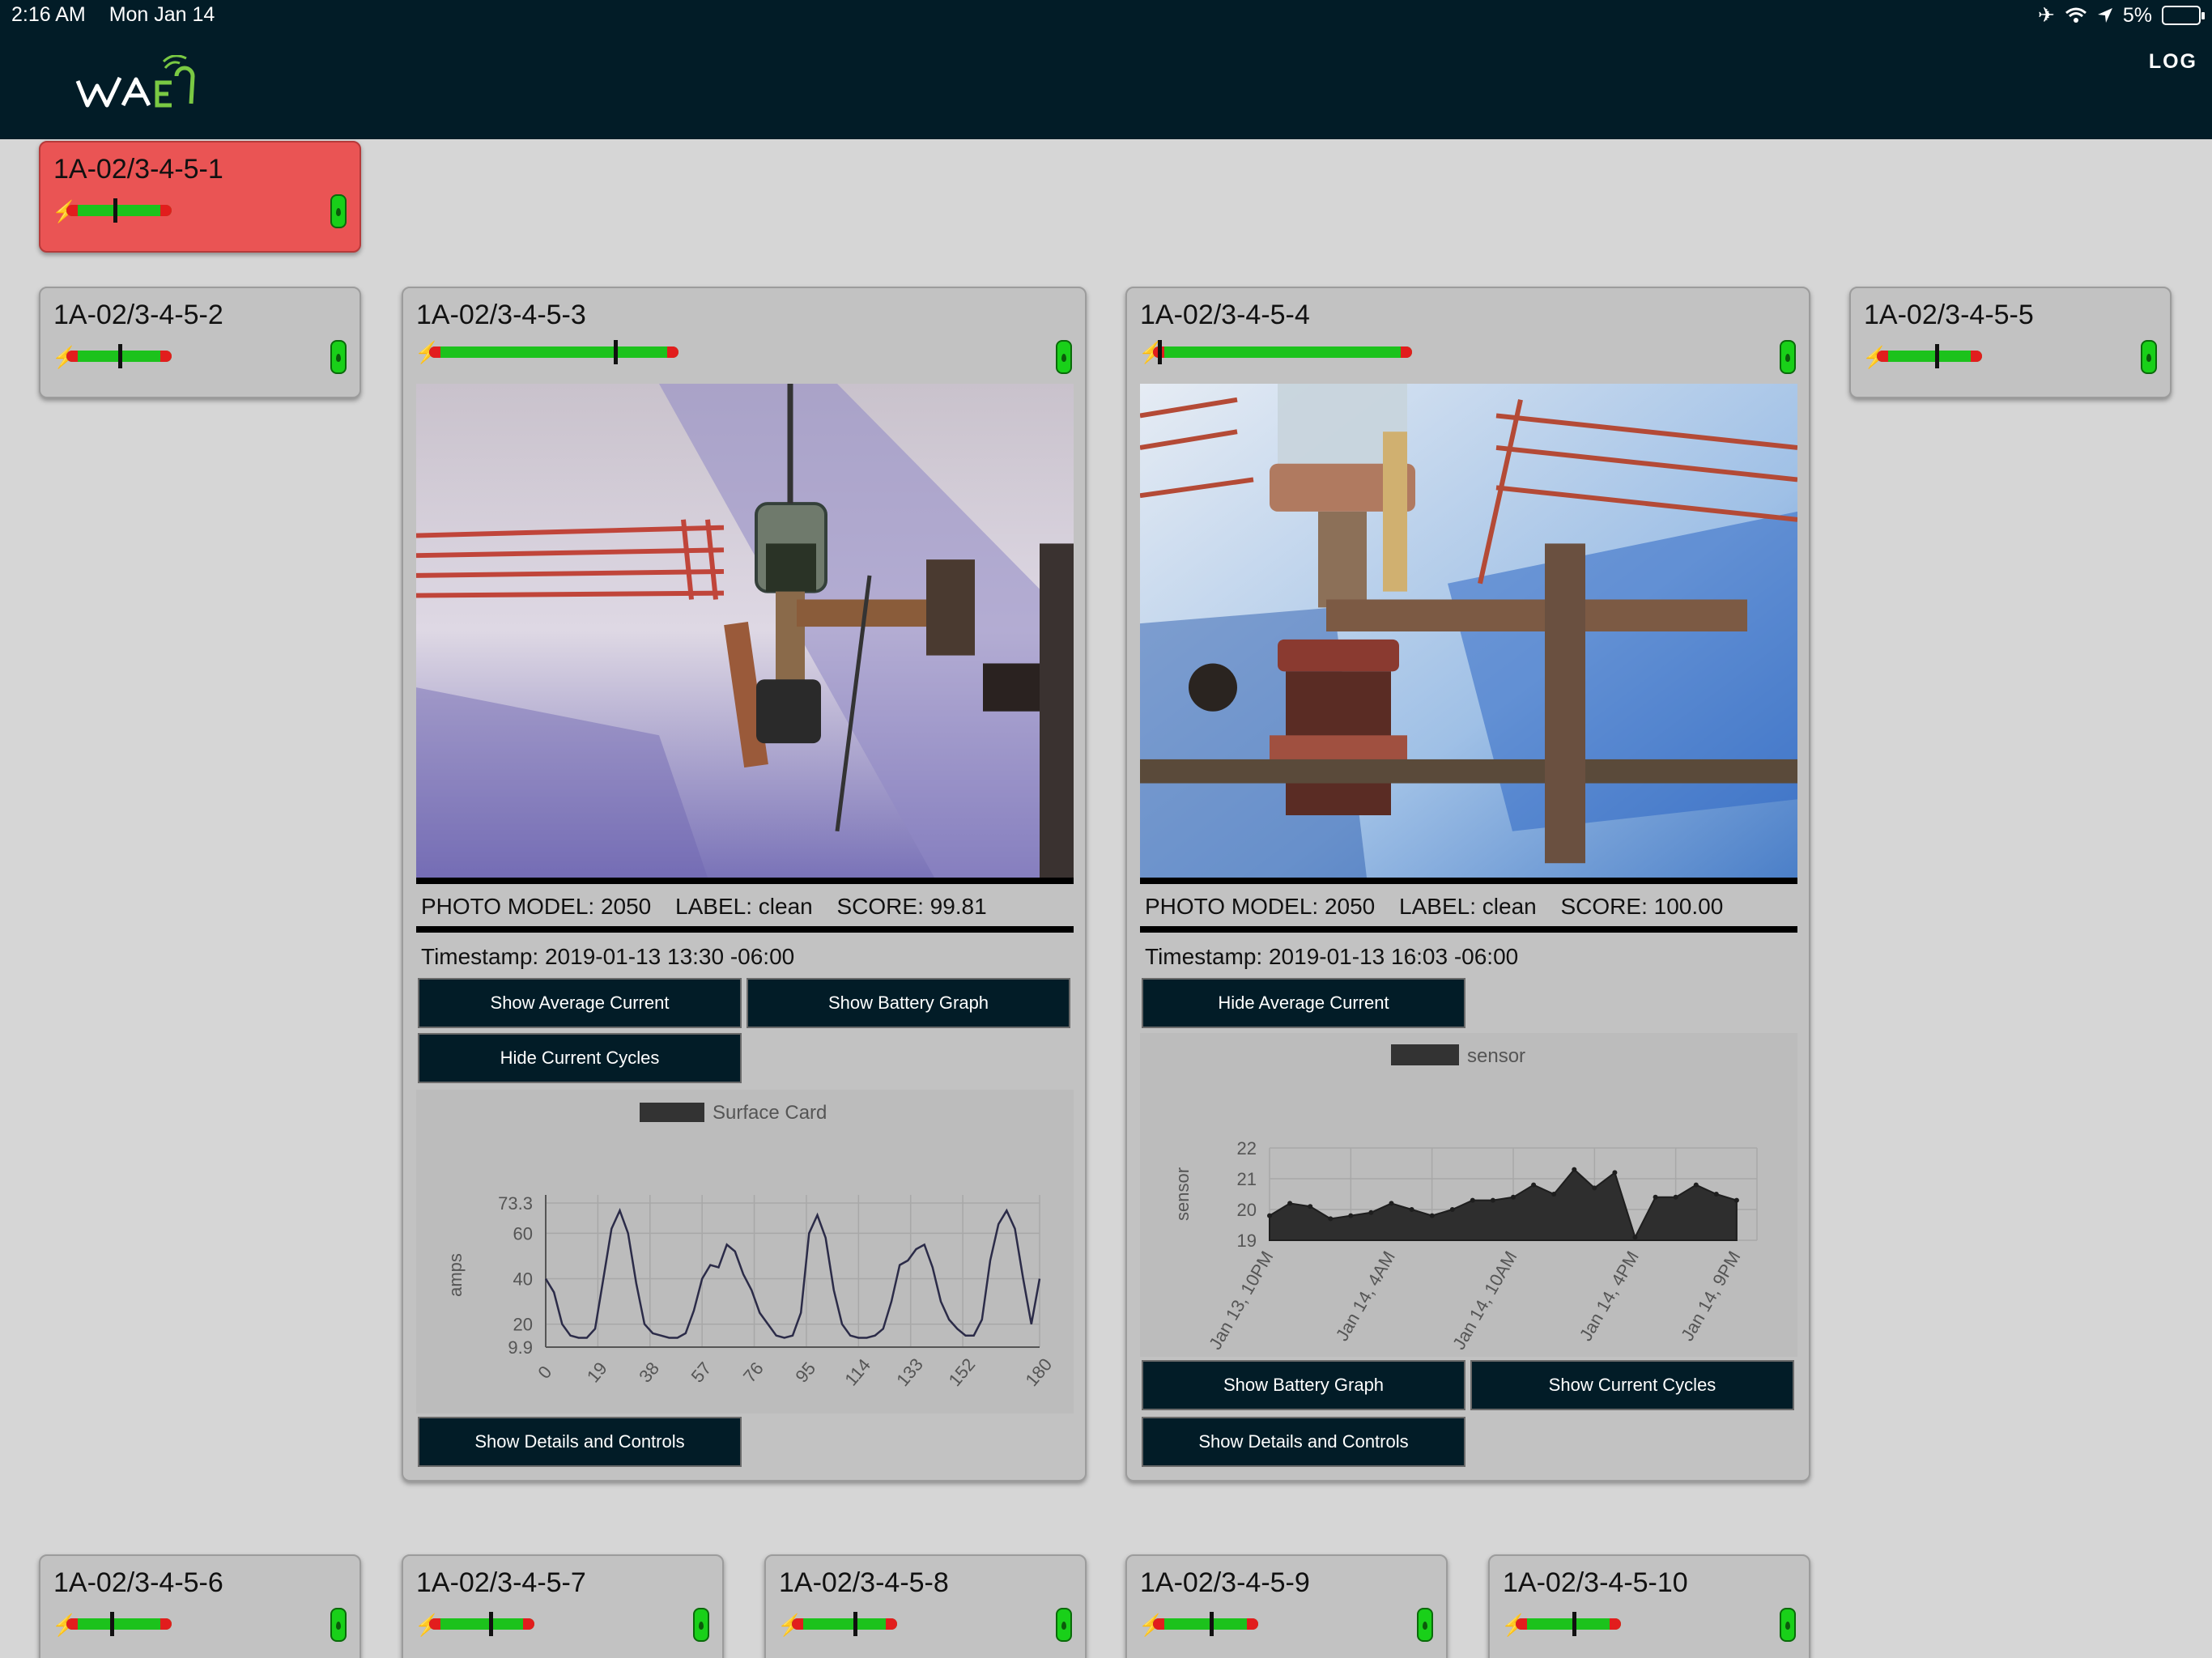  I want to click on well-card: 1A-02/3-4-5-10 ⚡, so click(1649, 1606).